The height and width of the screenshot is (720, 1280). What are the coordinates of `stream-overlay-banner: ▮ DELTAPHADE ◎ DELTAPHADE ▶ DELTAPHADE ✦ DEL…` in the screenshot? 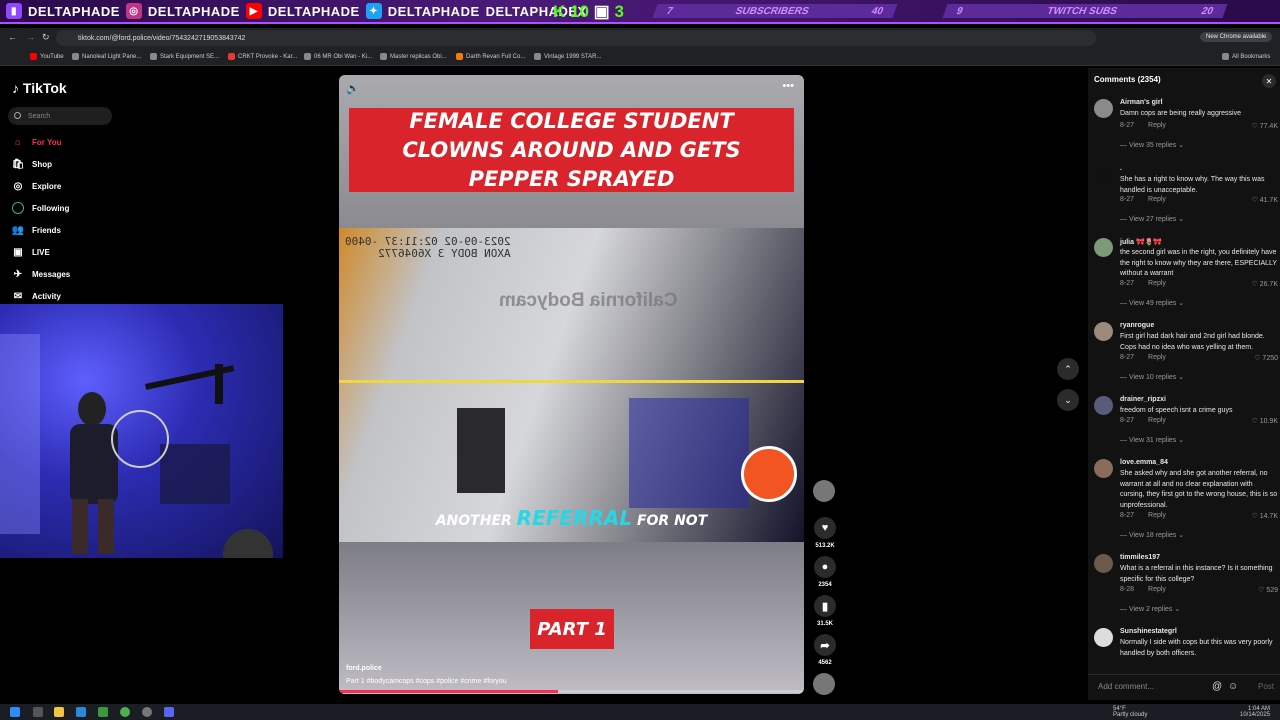 It's located at (640, 12).